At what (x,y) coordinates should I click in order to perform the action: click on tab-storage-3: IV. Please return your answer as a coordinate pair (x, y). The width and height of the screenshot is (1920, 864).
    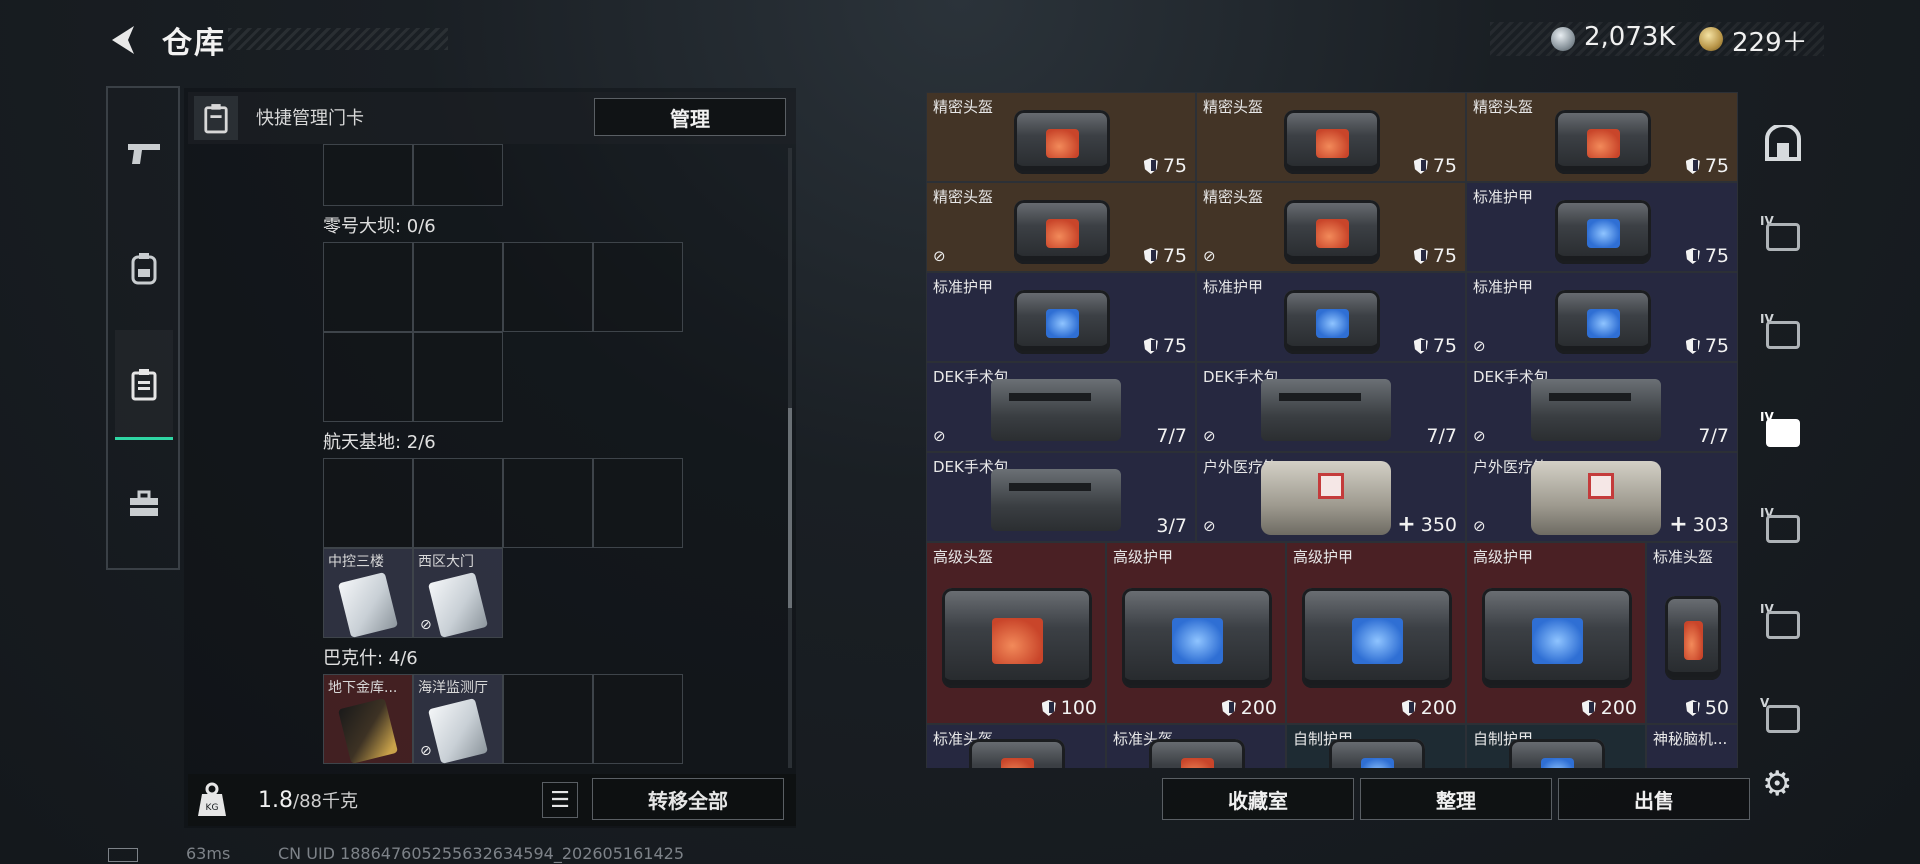
    Looking at the image, I should click on (1783, 433).